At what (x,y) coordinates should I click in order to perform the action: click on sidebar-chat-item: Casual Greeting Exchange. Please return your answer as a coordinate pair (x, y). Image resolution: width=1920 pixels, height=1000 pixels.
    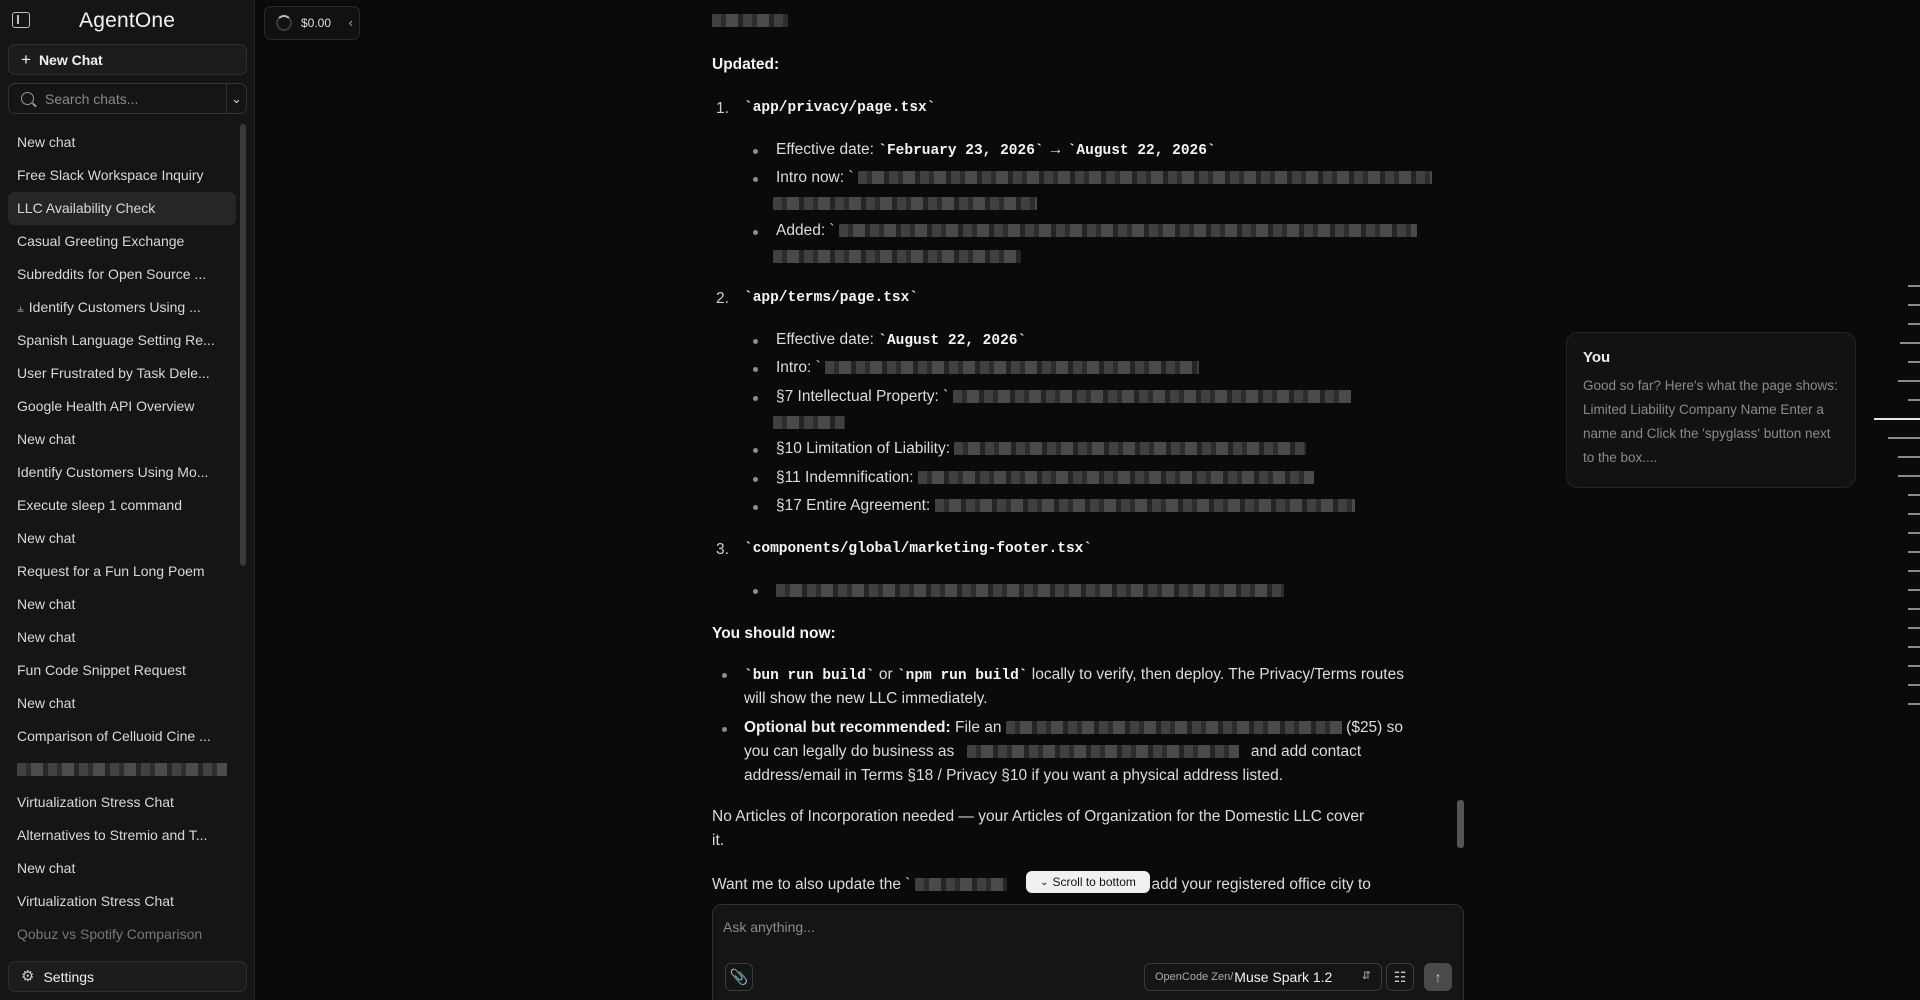
    Looking at the image, I should click on (122, 241).